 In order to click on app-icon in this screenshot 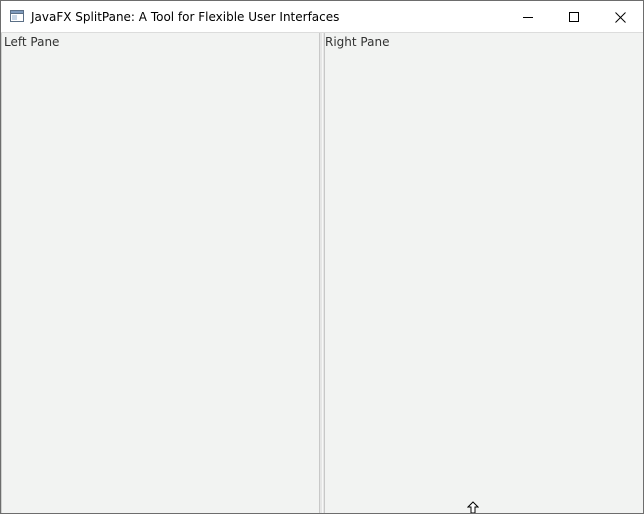, I will do `click(17, 16)`.